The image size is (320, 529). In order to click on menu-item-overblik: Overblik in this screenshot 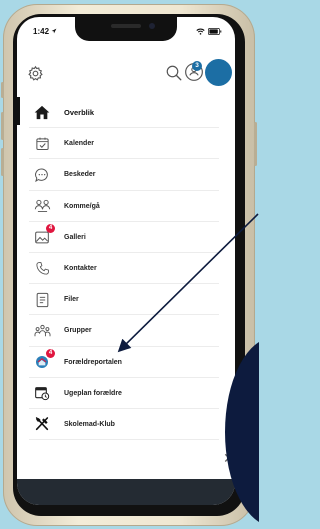, I will do `click(126, 113)`.